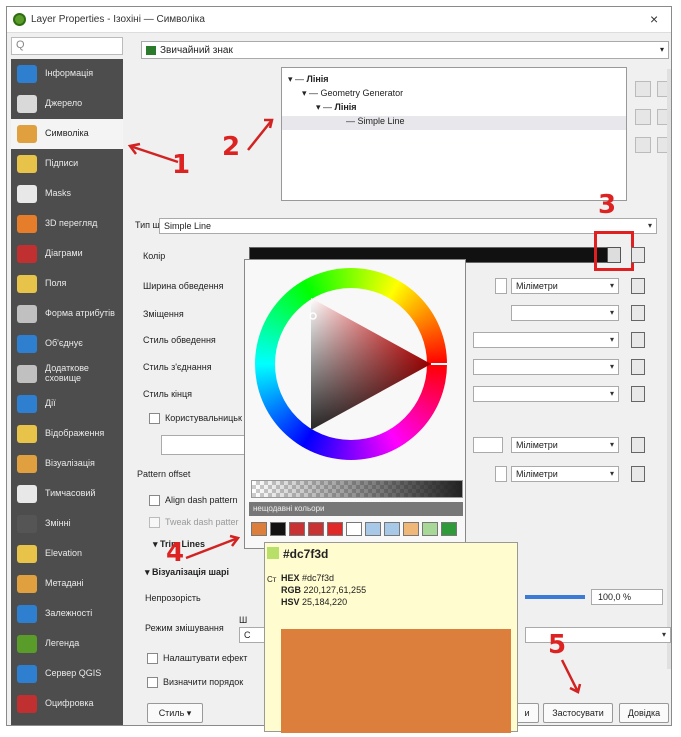 The height and width of the screenshot is (737, 681). I want to click on annotation-number-4: 4, so click(175, 553).